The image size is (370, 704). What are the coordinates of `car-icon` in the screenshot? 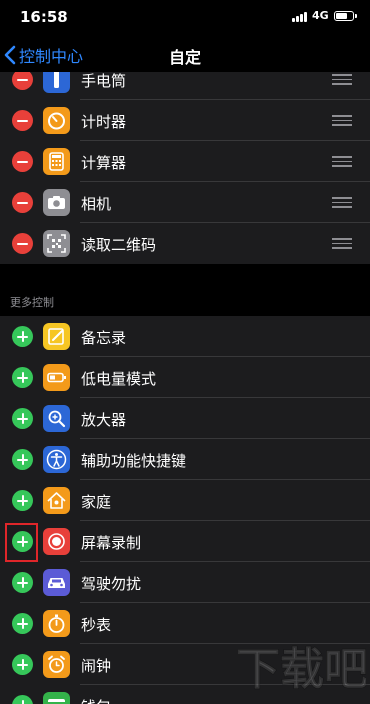 It's located at (56, 582).